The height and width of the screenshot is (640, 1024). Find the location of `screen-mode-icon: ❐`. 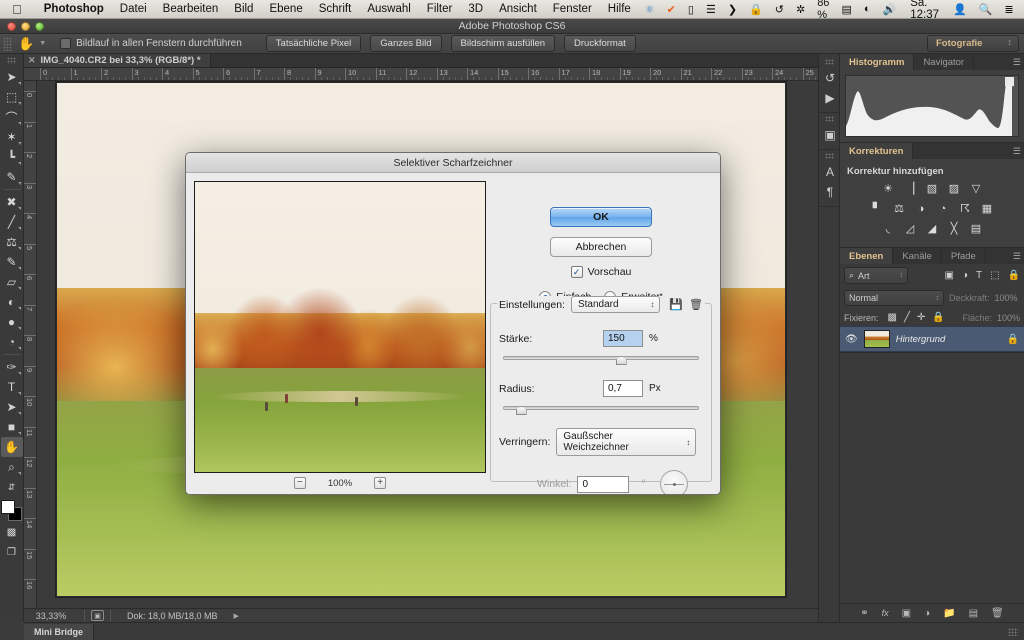

screen-mode-icon: ❐ is located at coordinates (12, 552).